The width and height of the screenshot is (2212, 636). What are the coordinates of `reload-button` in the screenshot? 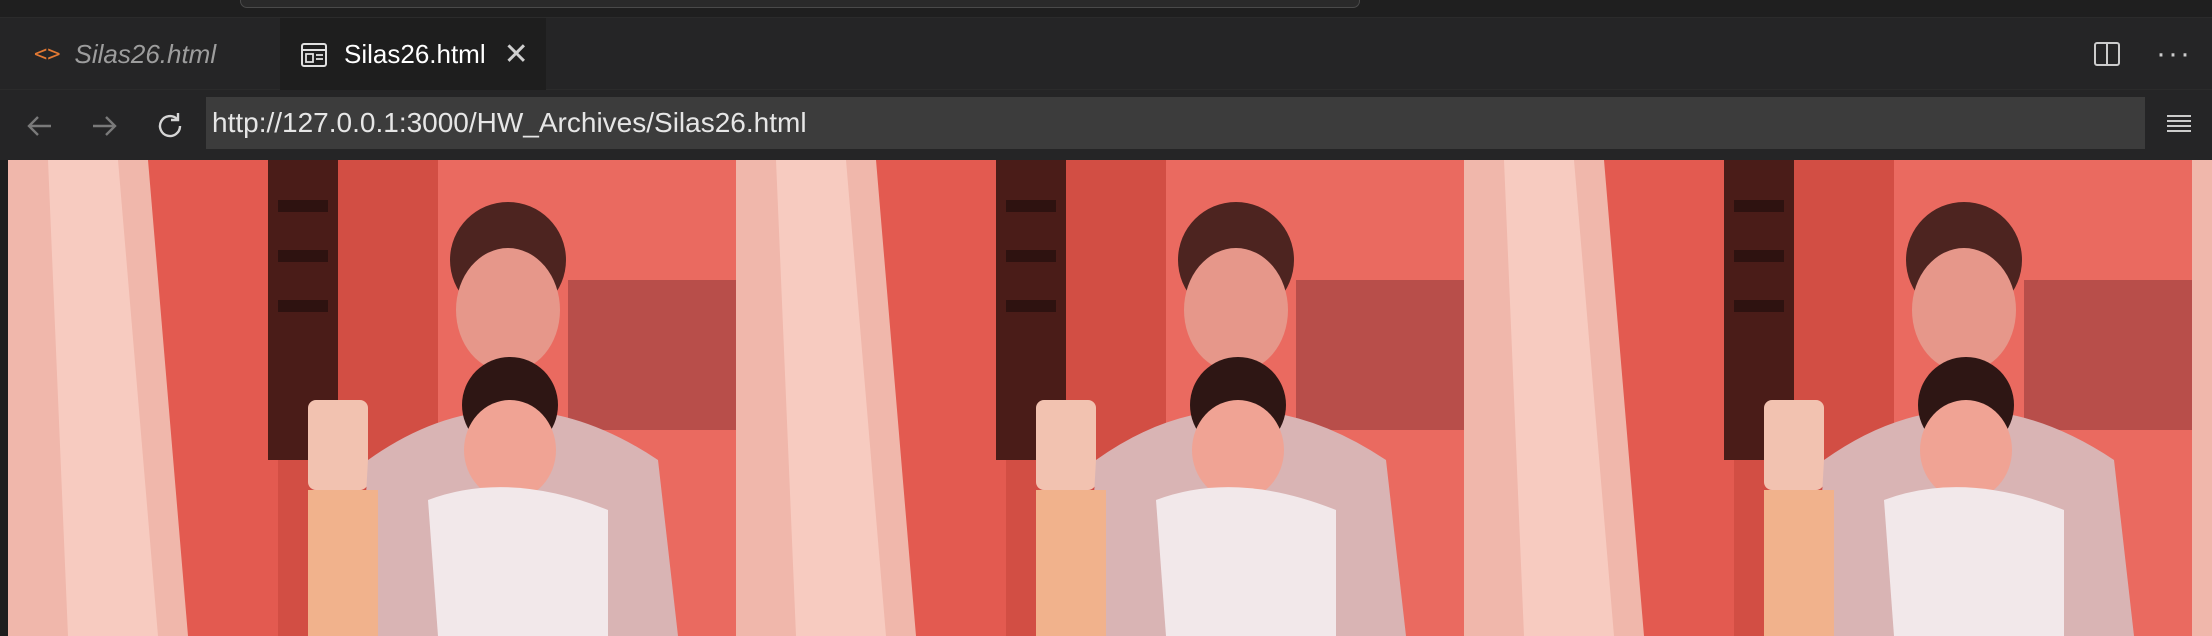 It's located at (170, 126).